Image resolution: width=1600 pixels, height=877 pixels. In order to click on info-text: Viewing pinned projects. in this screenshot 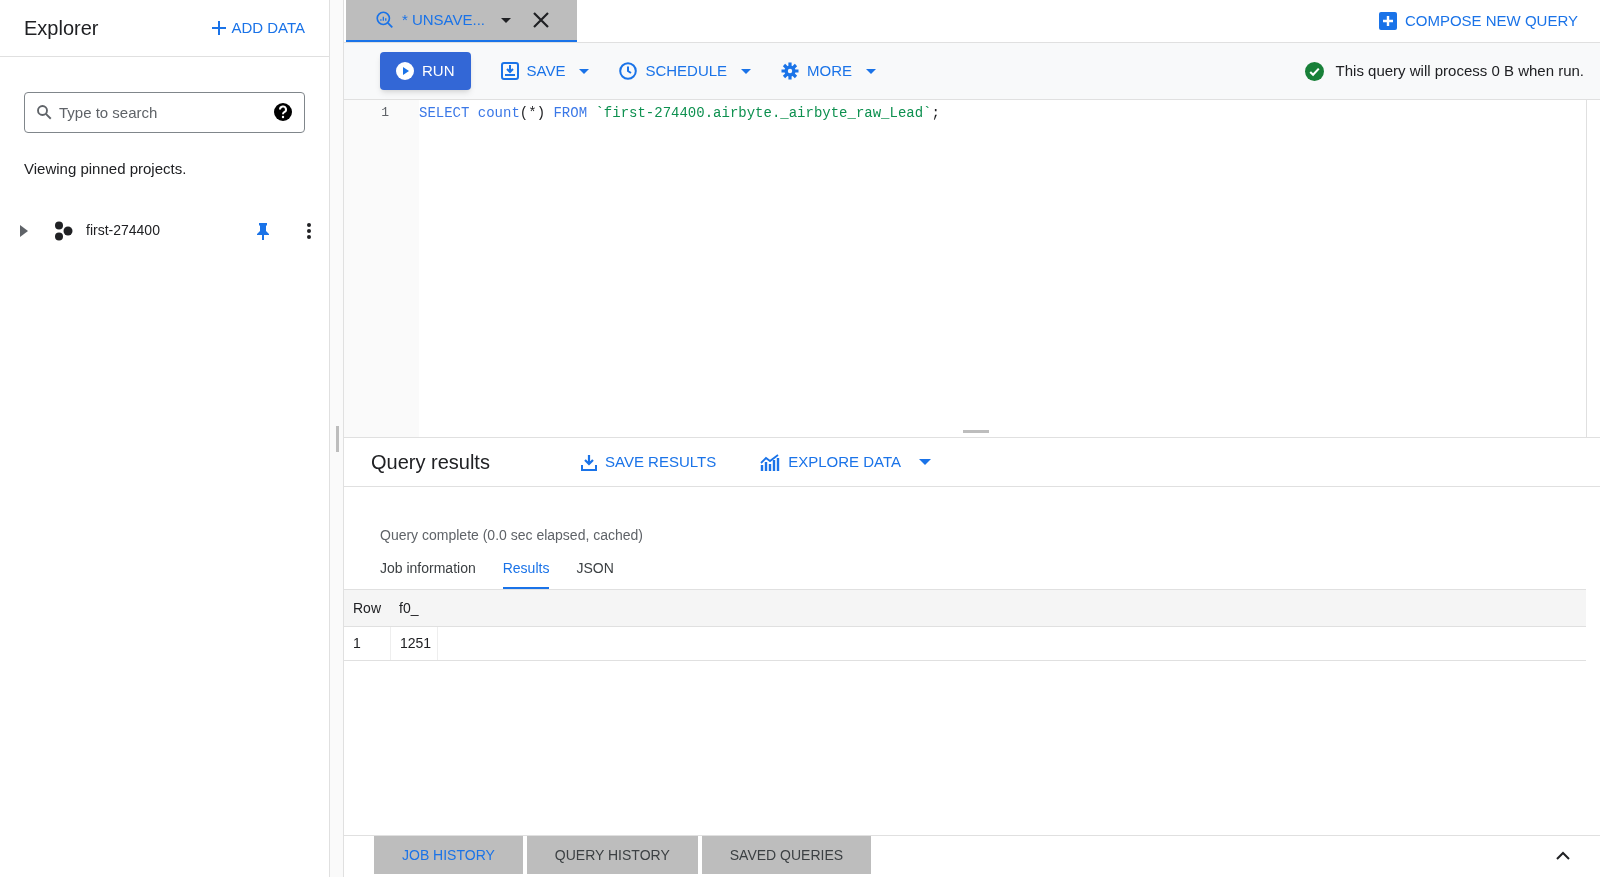, I will do `click(106, 169)`.